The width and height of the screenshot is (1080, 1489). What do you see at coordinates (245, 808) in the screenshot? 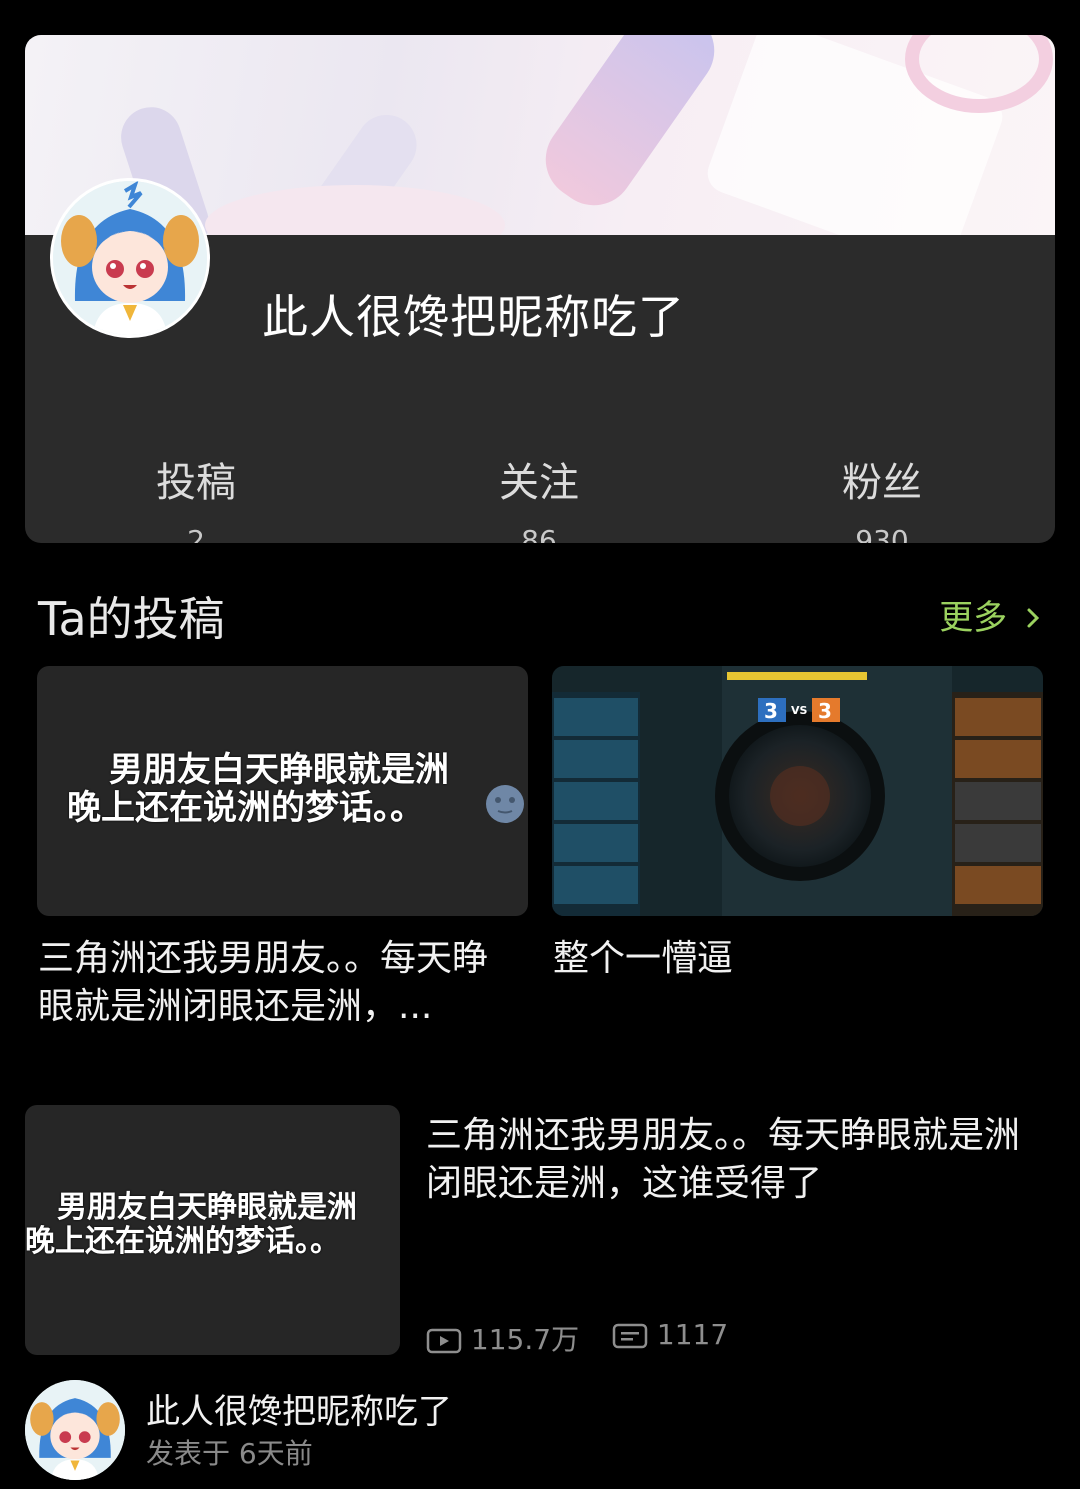
I see `grid-post-1-thumb-line2: 晚上还在说洲的梦话。。` at bounding box center [245, 808].